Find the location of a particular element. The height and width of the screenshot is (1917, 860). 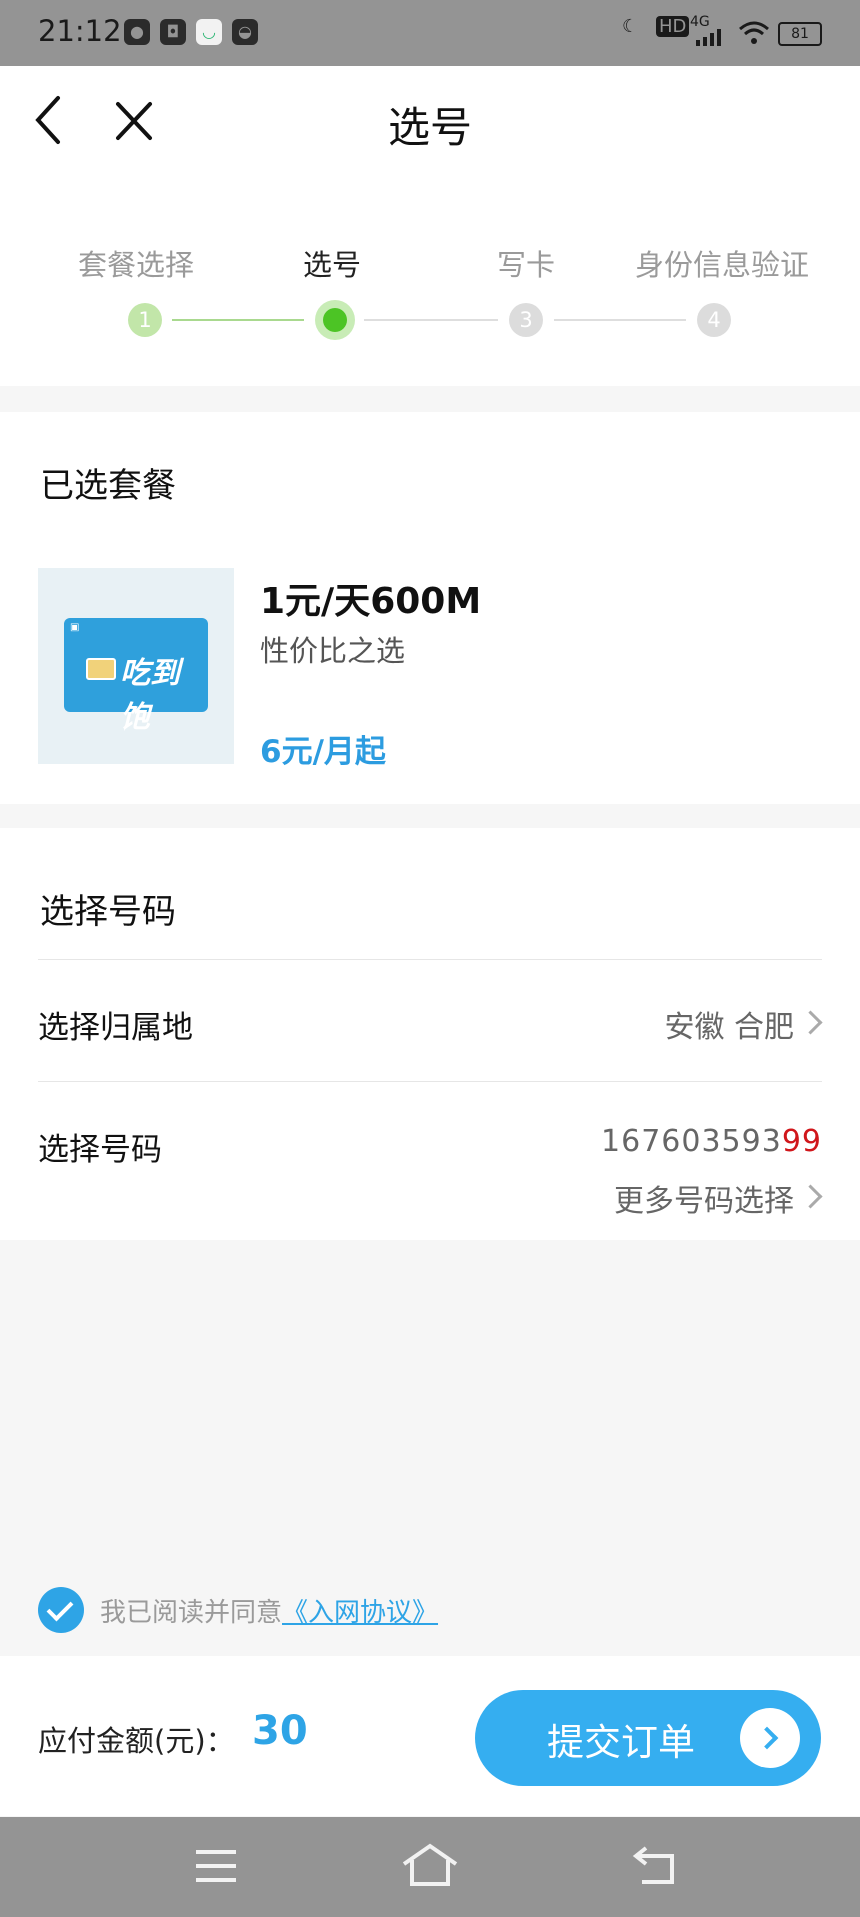

step-dot-4: 4 is located at coordinates (714, 320).